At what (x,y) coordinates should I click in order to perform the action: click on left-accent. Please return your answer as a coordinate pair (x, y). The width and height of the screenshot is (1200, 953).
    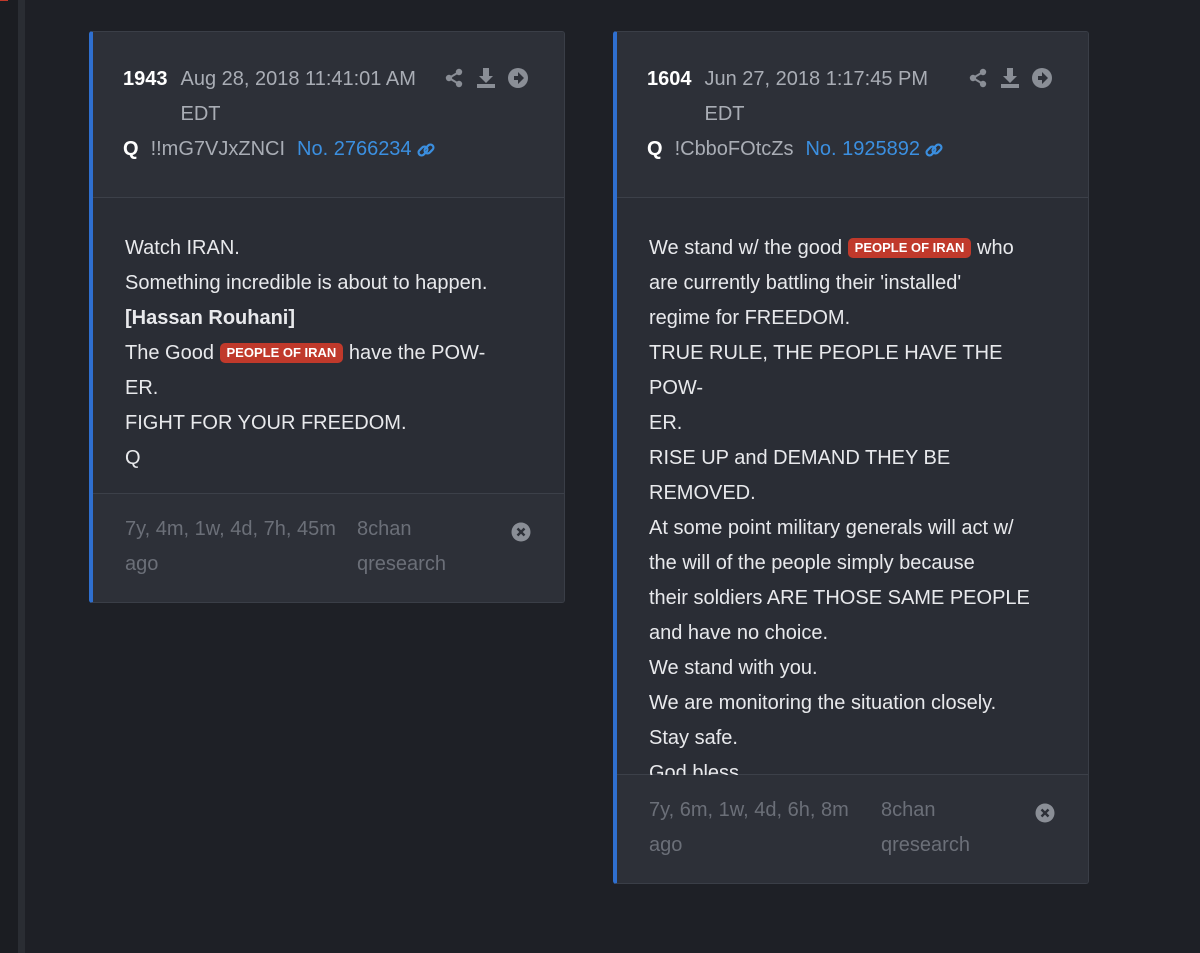
    Looking at the image, I should click on (4, 0).